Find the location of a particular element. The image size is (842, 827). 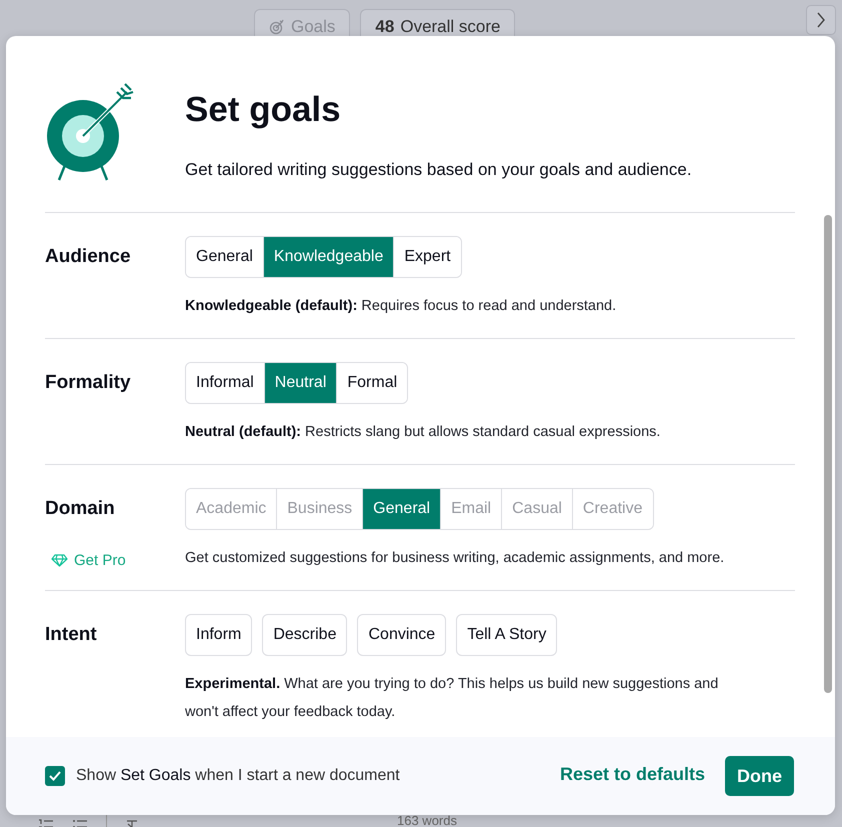

section-label: Formality is located at coordinates (88, 383).